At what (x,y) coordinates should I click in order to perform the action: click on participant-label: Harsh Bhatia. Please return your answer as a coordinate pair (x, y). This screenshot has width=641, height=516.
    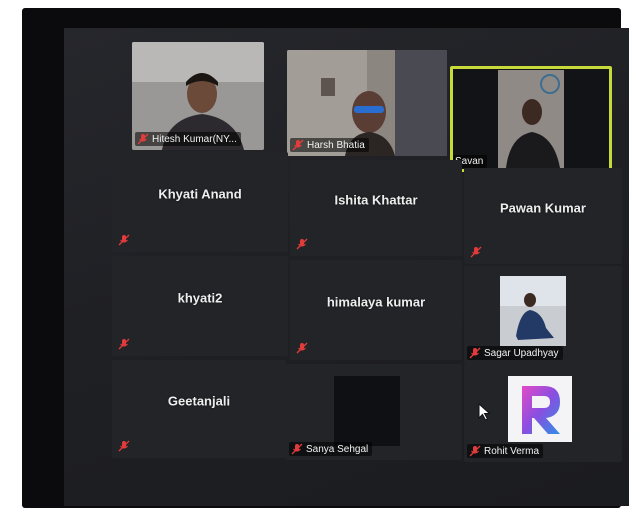
    Looking at the image, I should click on (329, 145).